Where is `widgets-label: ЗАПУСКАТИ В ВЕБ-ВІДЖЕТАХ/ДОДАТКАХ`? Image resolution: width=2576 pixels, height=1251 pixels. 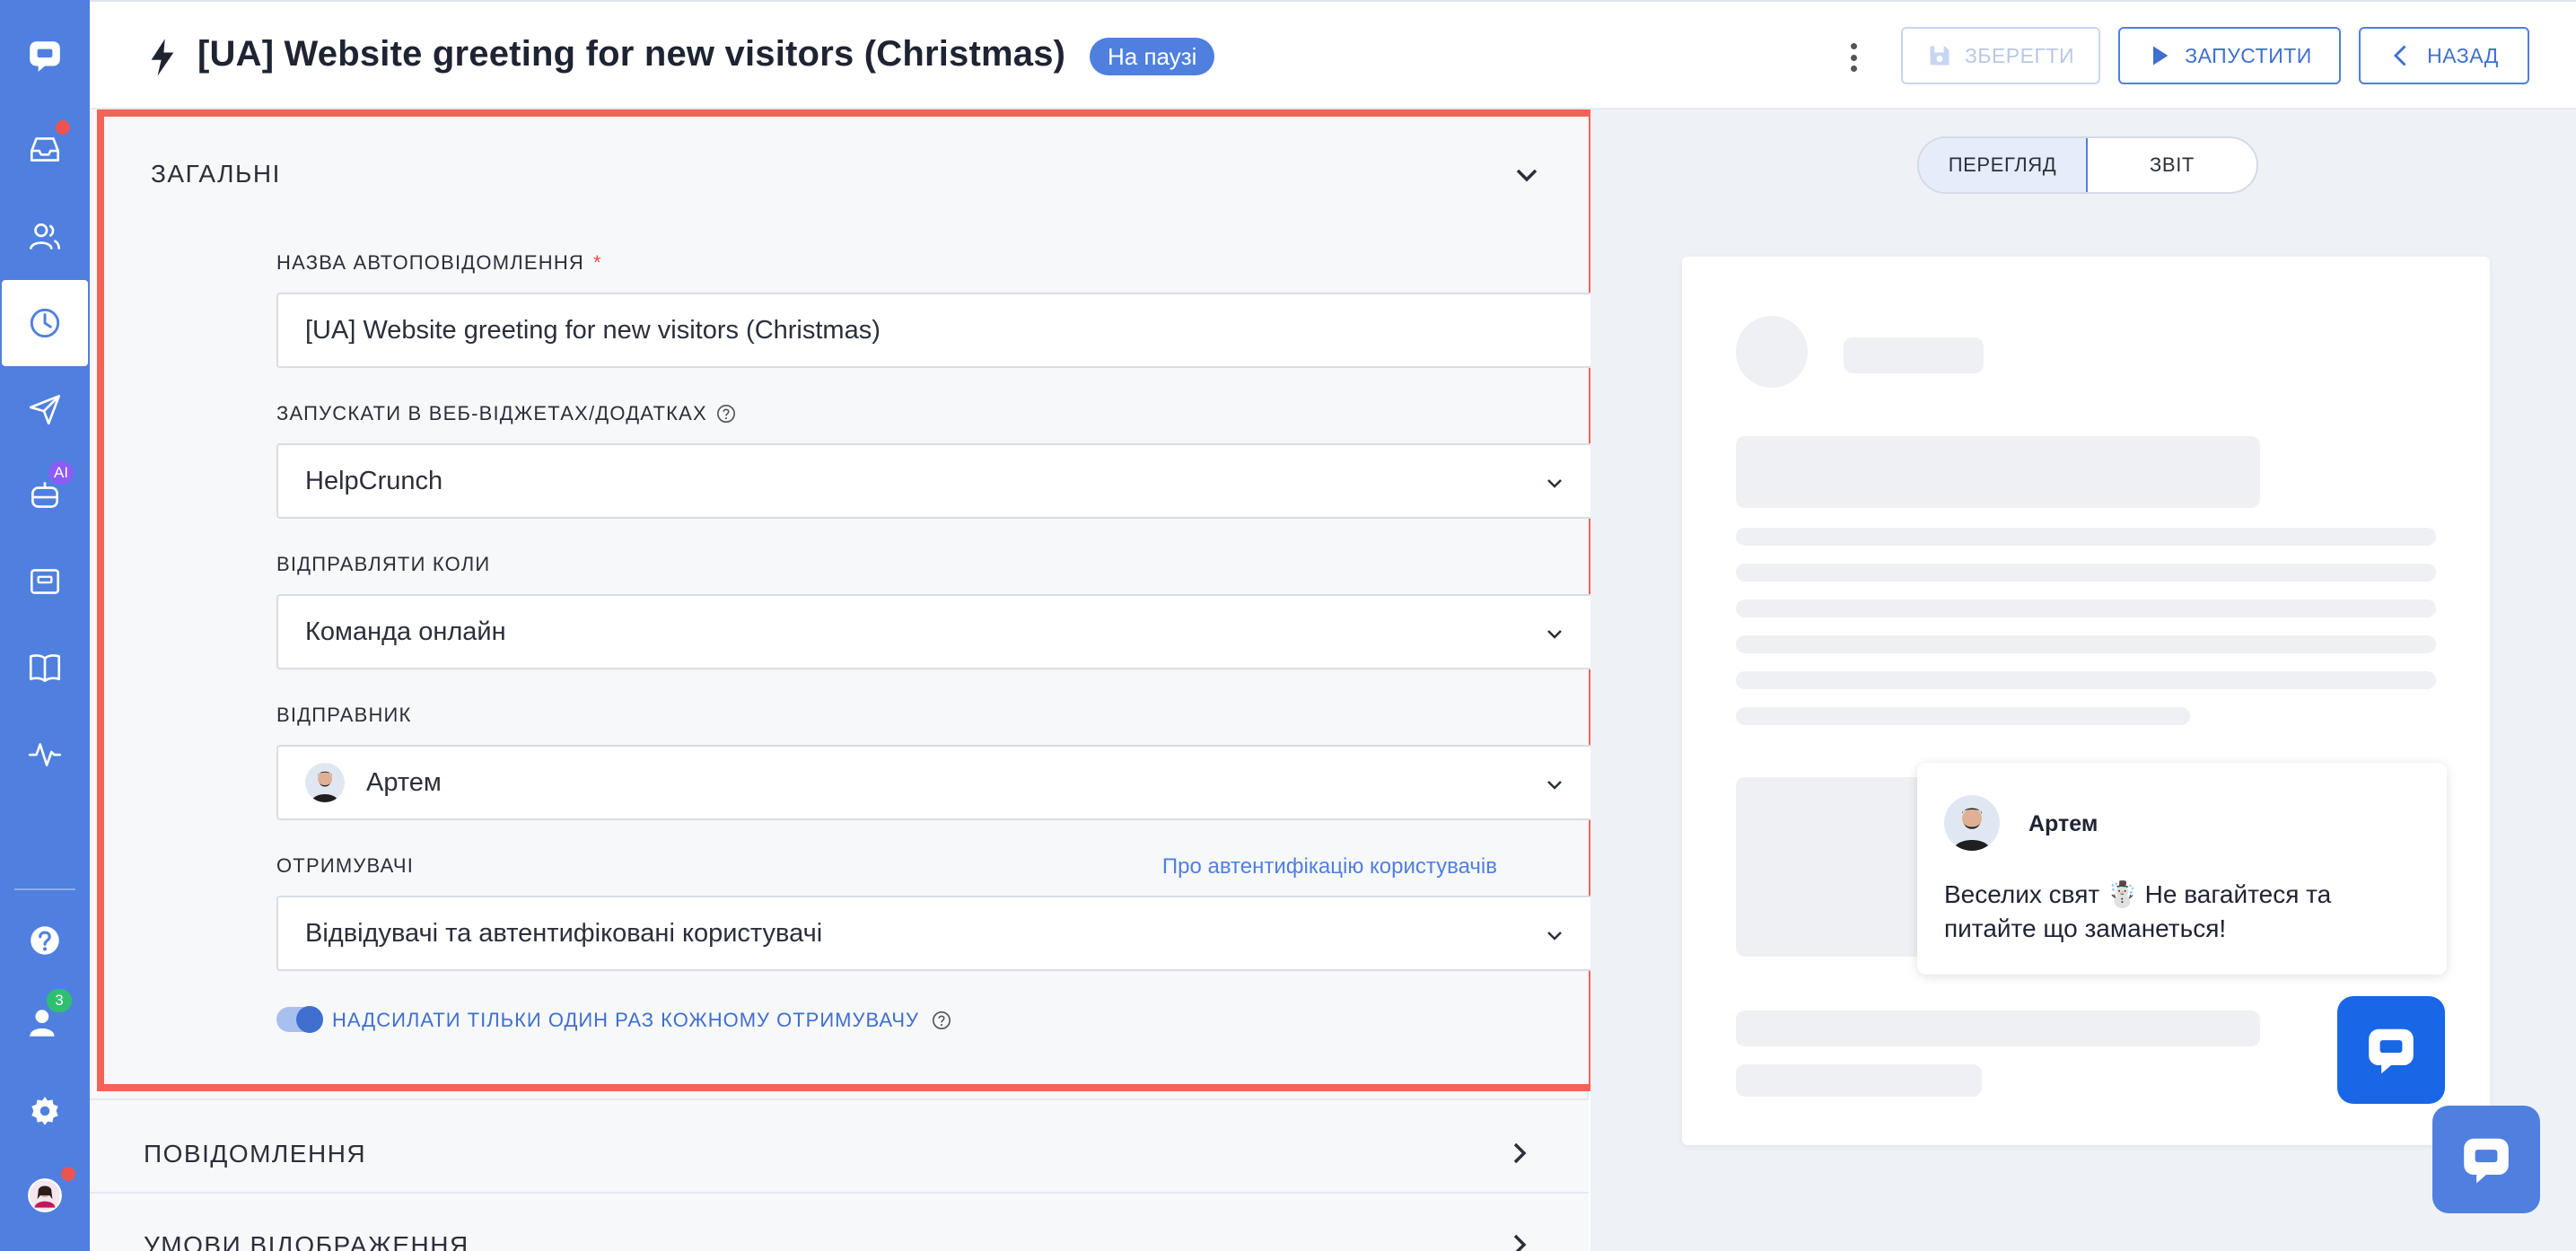
widgets-label: ЗАПУСКАТИ В ВЕБ-ВІДЖЕТАХ/ДОДАТКАХ is located at coordinates (506, 414).